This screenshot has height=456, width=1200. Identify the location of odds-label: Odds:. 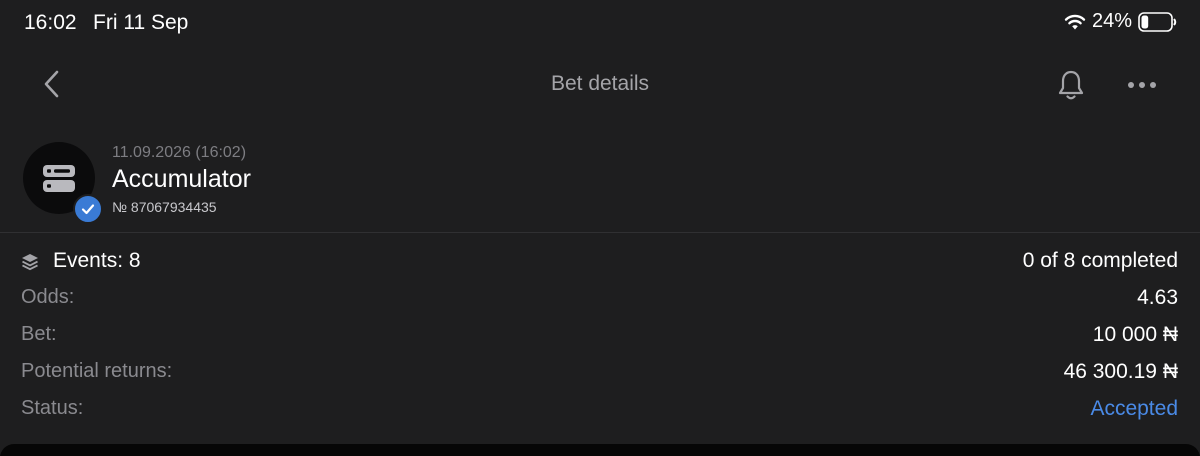
(48, 297).